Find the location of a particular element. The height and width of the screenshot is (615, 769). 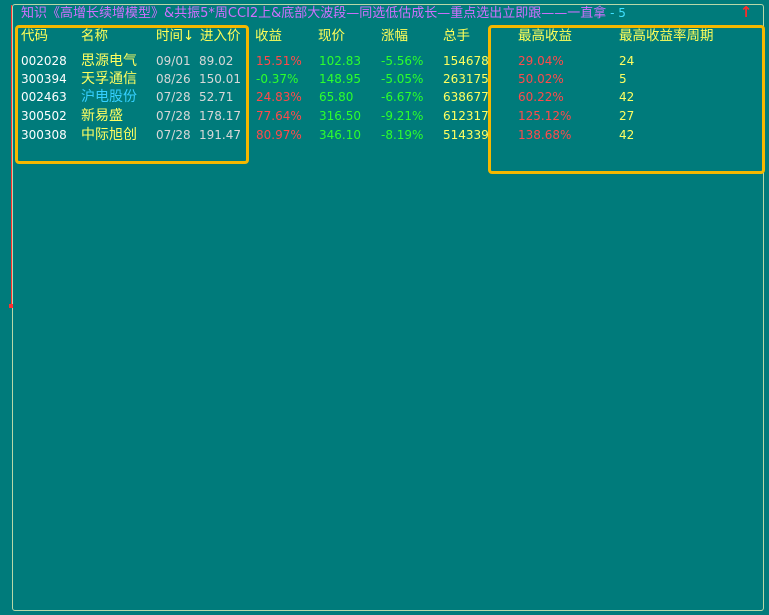

cell-gain: 77.64% is located at coordinates (279, 116).